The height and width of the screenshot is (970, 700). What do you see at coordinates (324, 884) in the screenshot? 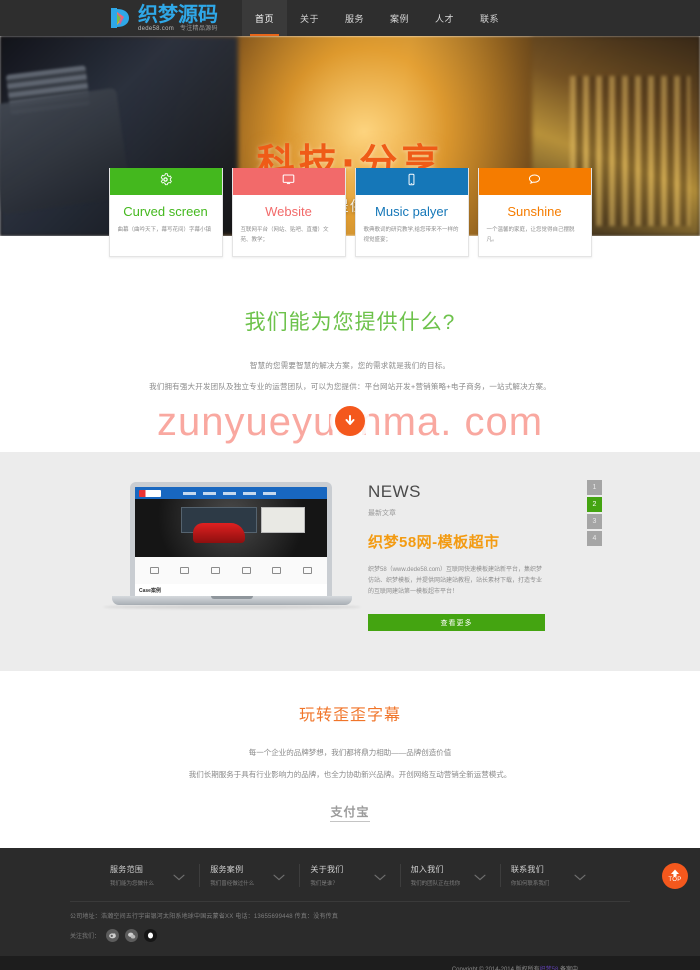
I see `footer-column-subtitle: 我们是谁？` at bounding box center [324, 884].